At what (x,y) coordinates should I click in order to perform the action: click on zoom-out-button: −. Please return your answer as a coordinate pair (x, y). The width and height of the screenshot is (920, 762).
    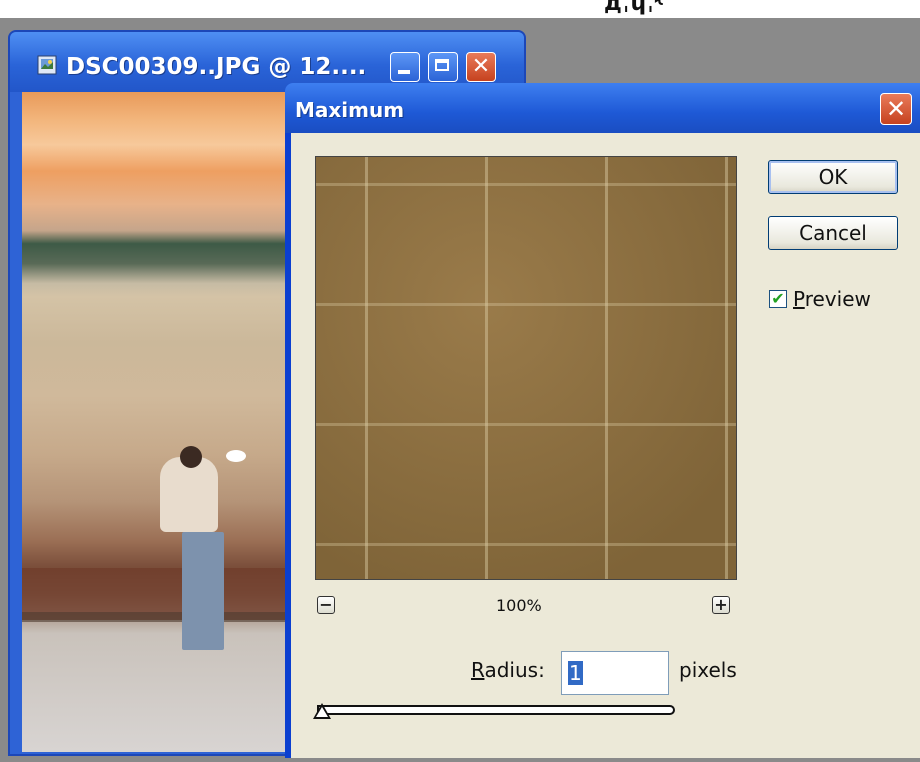
    Looking at the image, I should click on (326, 605).